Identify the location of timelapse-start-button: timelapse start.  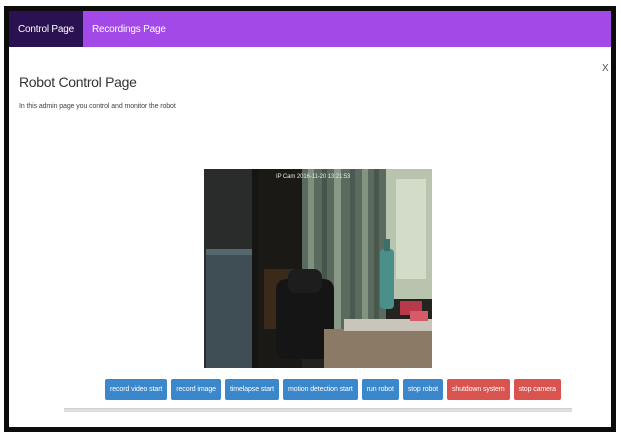
(251, 389).